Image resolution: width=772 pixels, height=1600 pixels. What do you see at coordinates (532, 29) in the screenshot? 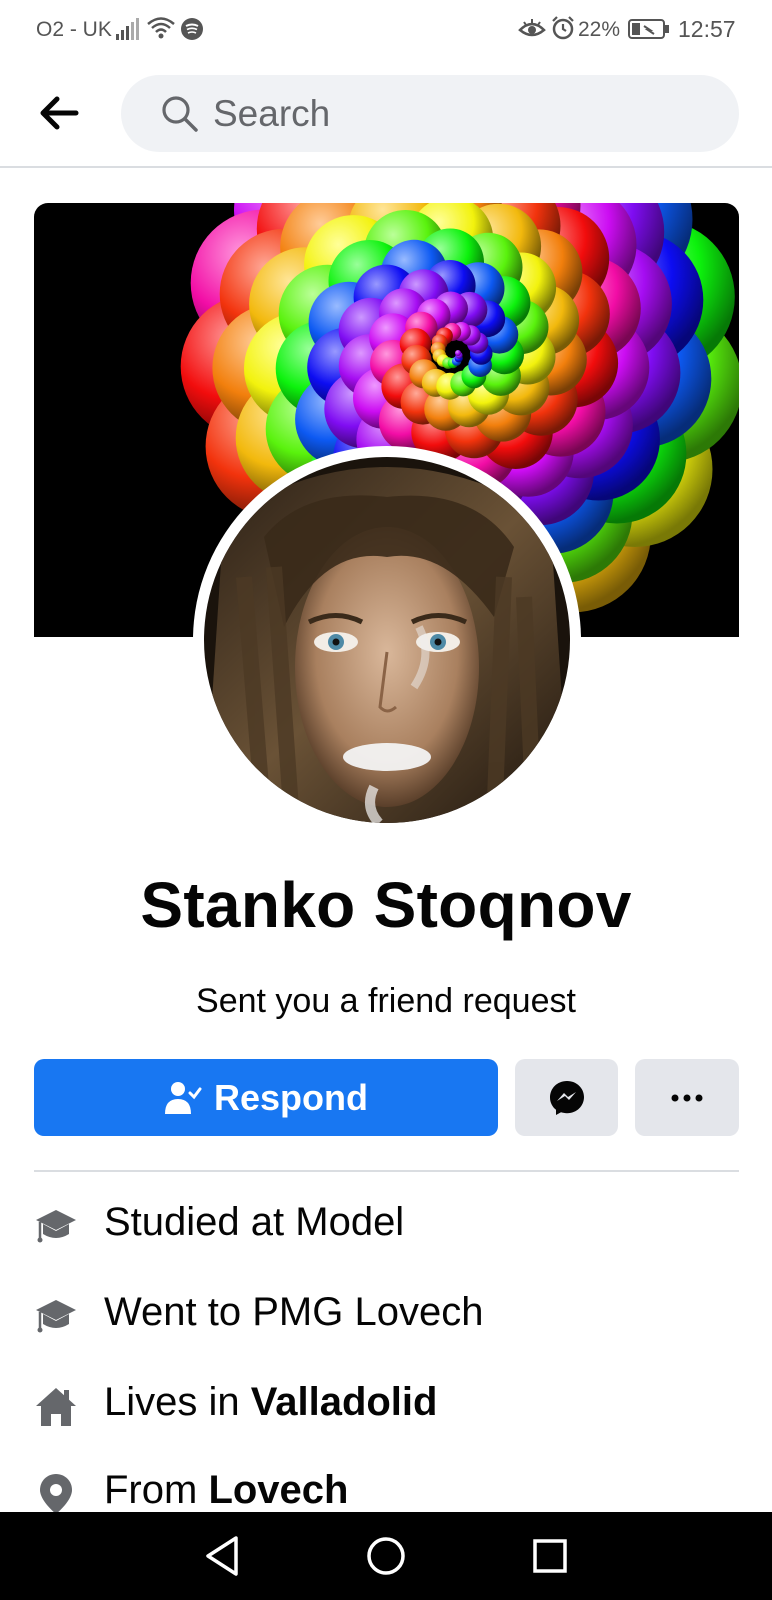
I see `eye-comfort-icon` at bounding box center [532, 29].